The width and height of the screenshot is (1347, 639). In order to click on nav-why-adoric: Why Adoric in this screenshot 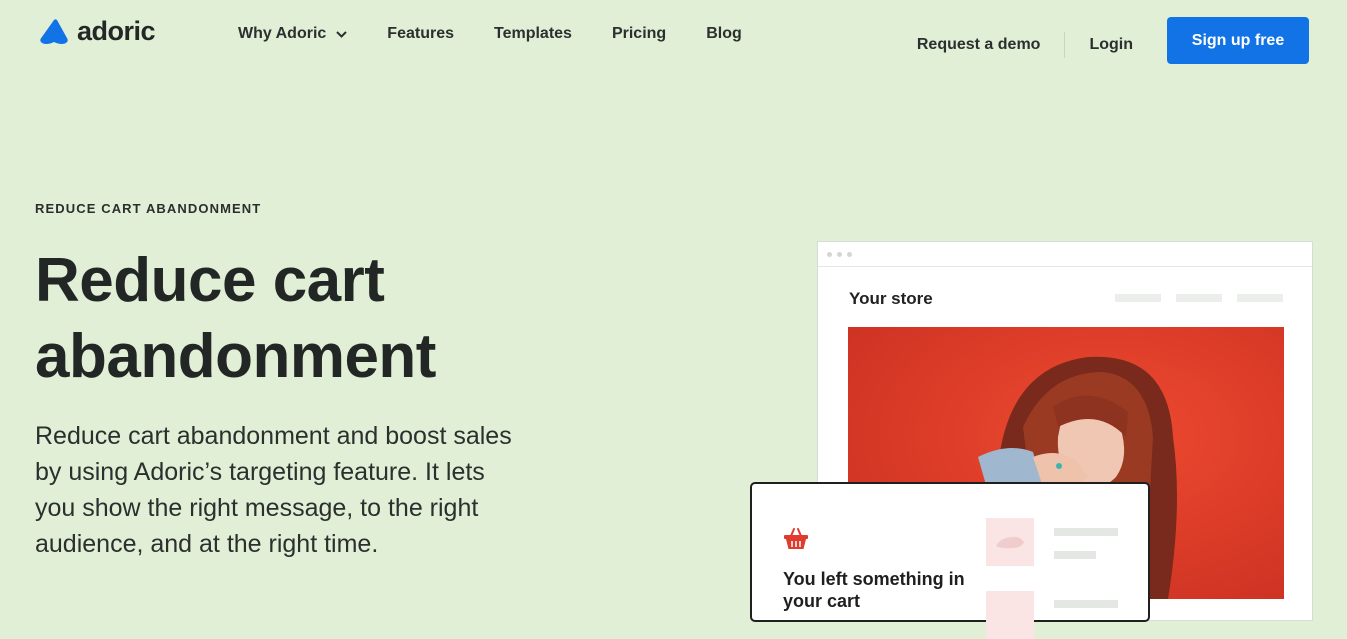, I will do `click(293, 34)`.